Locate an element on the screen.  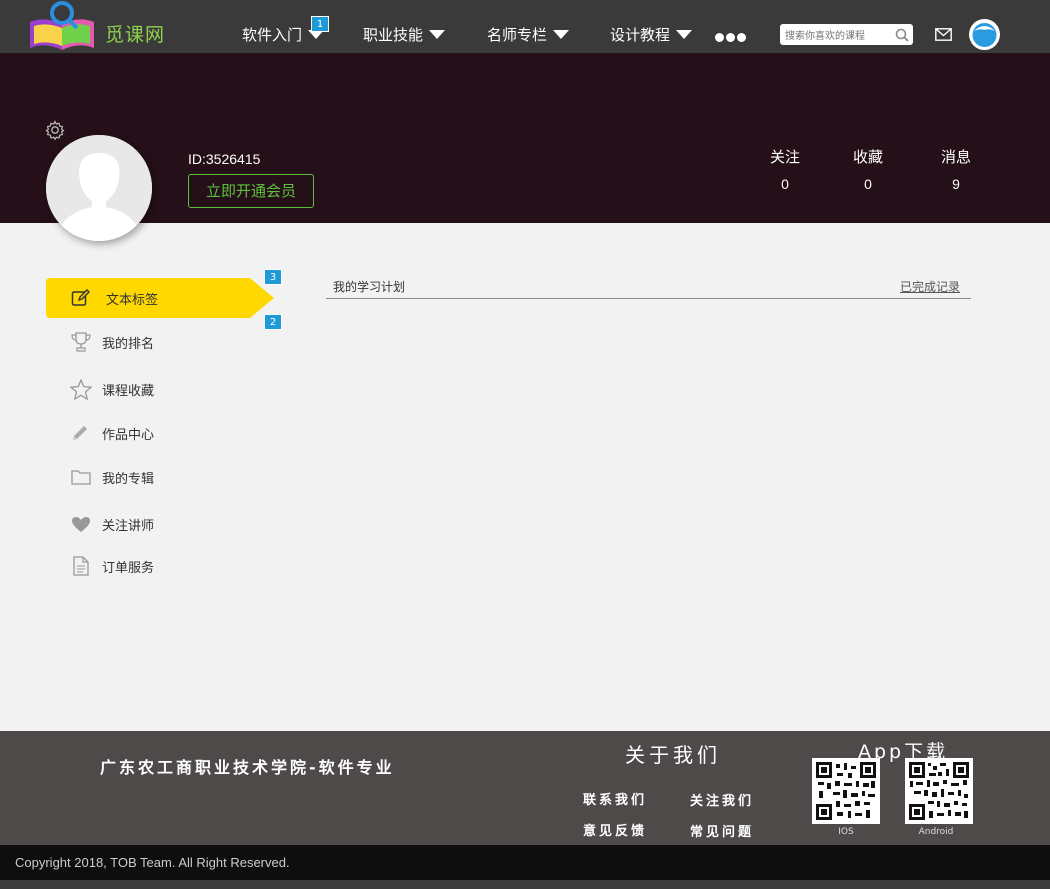
search-input is located at coordinates (835, 36).